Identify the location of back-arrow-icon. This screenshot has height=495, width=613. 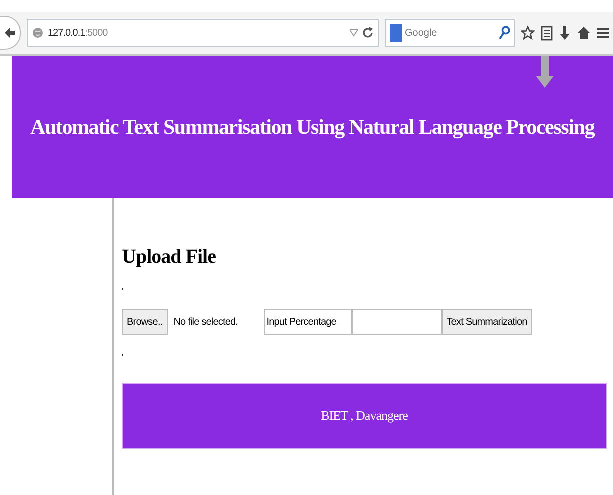
(10, 33).